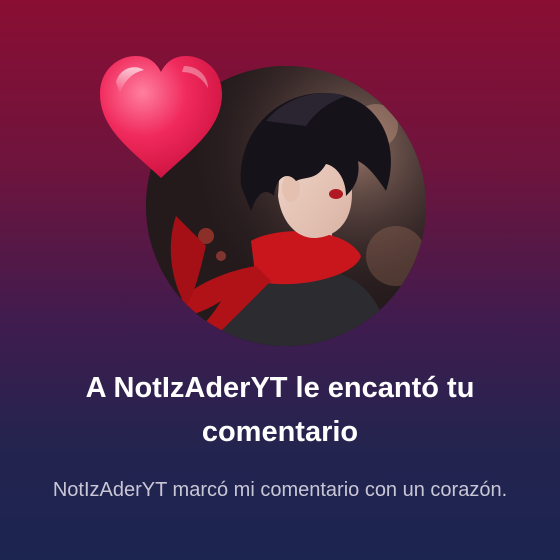  Describe the element at coordinates (280, 410) in the screenshot. I see `notification-title: A NotIzAderYT le encantó tu comentario` at that location.